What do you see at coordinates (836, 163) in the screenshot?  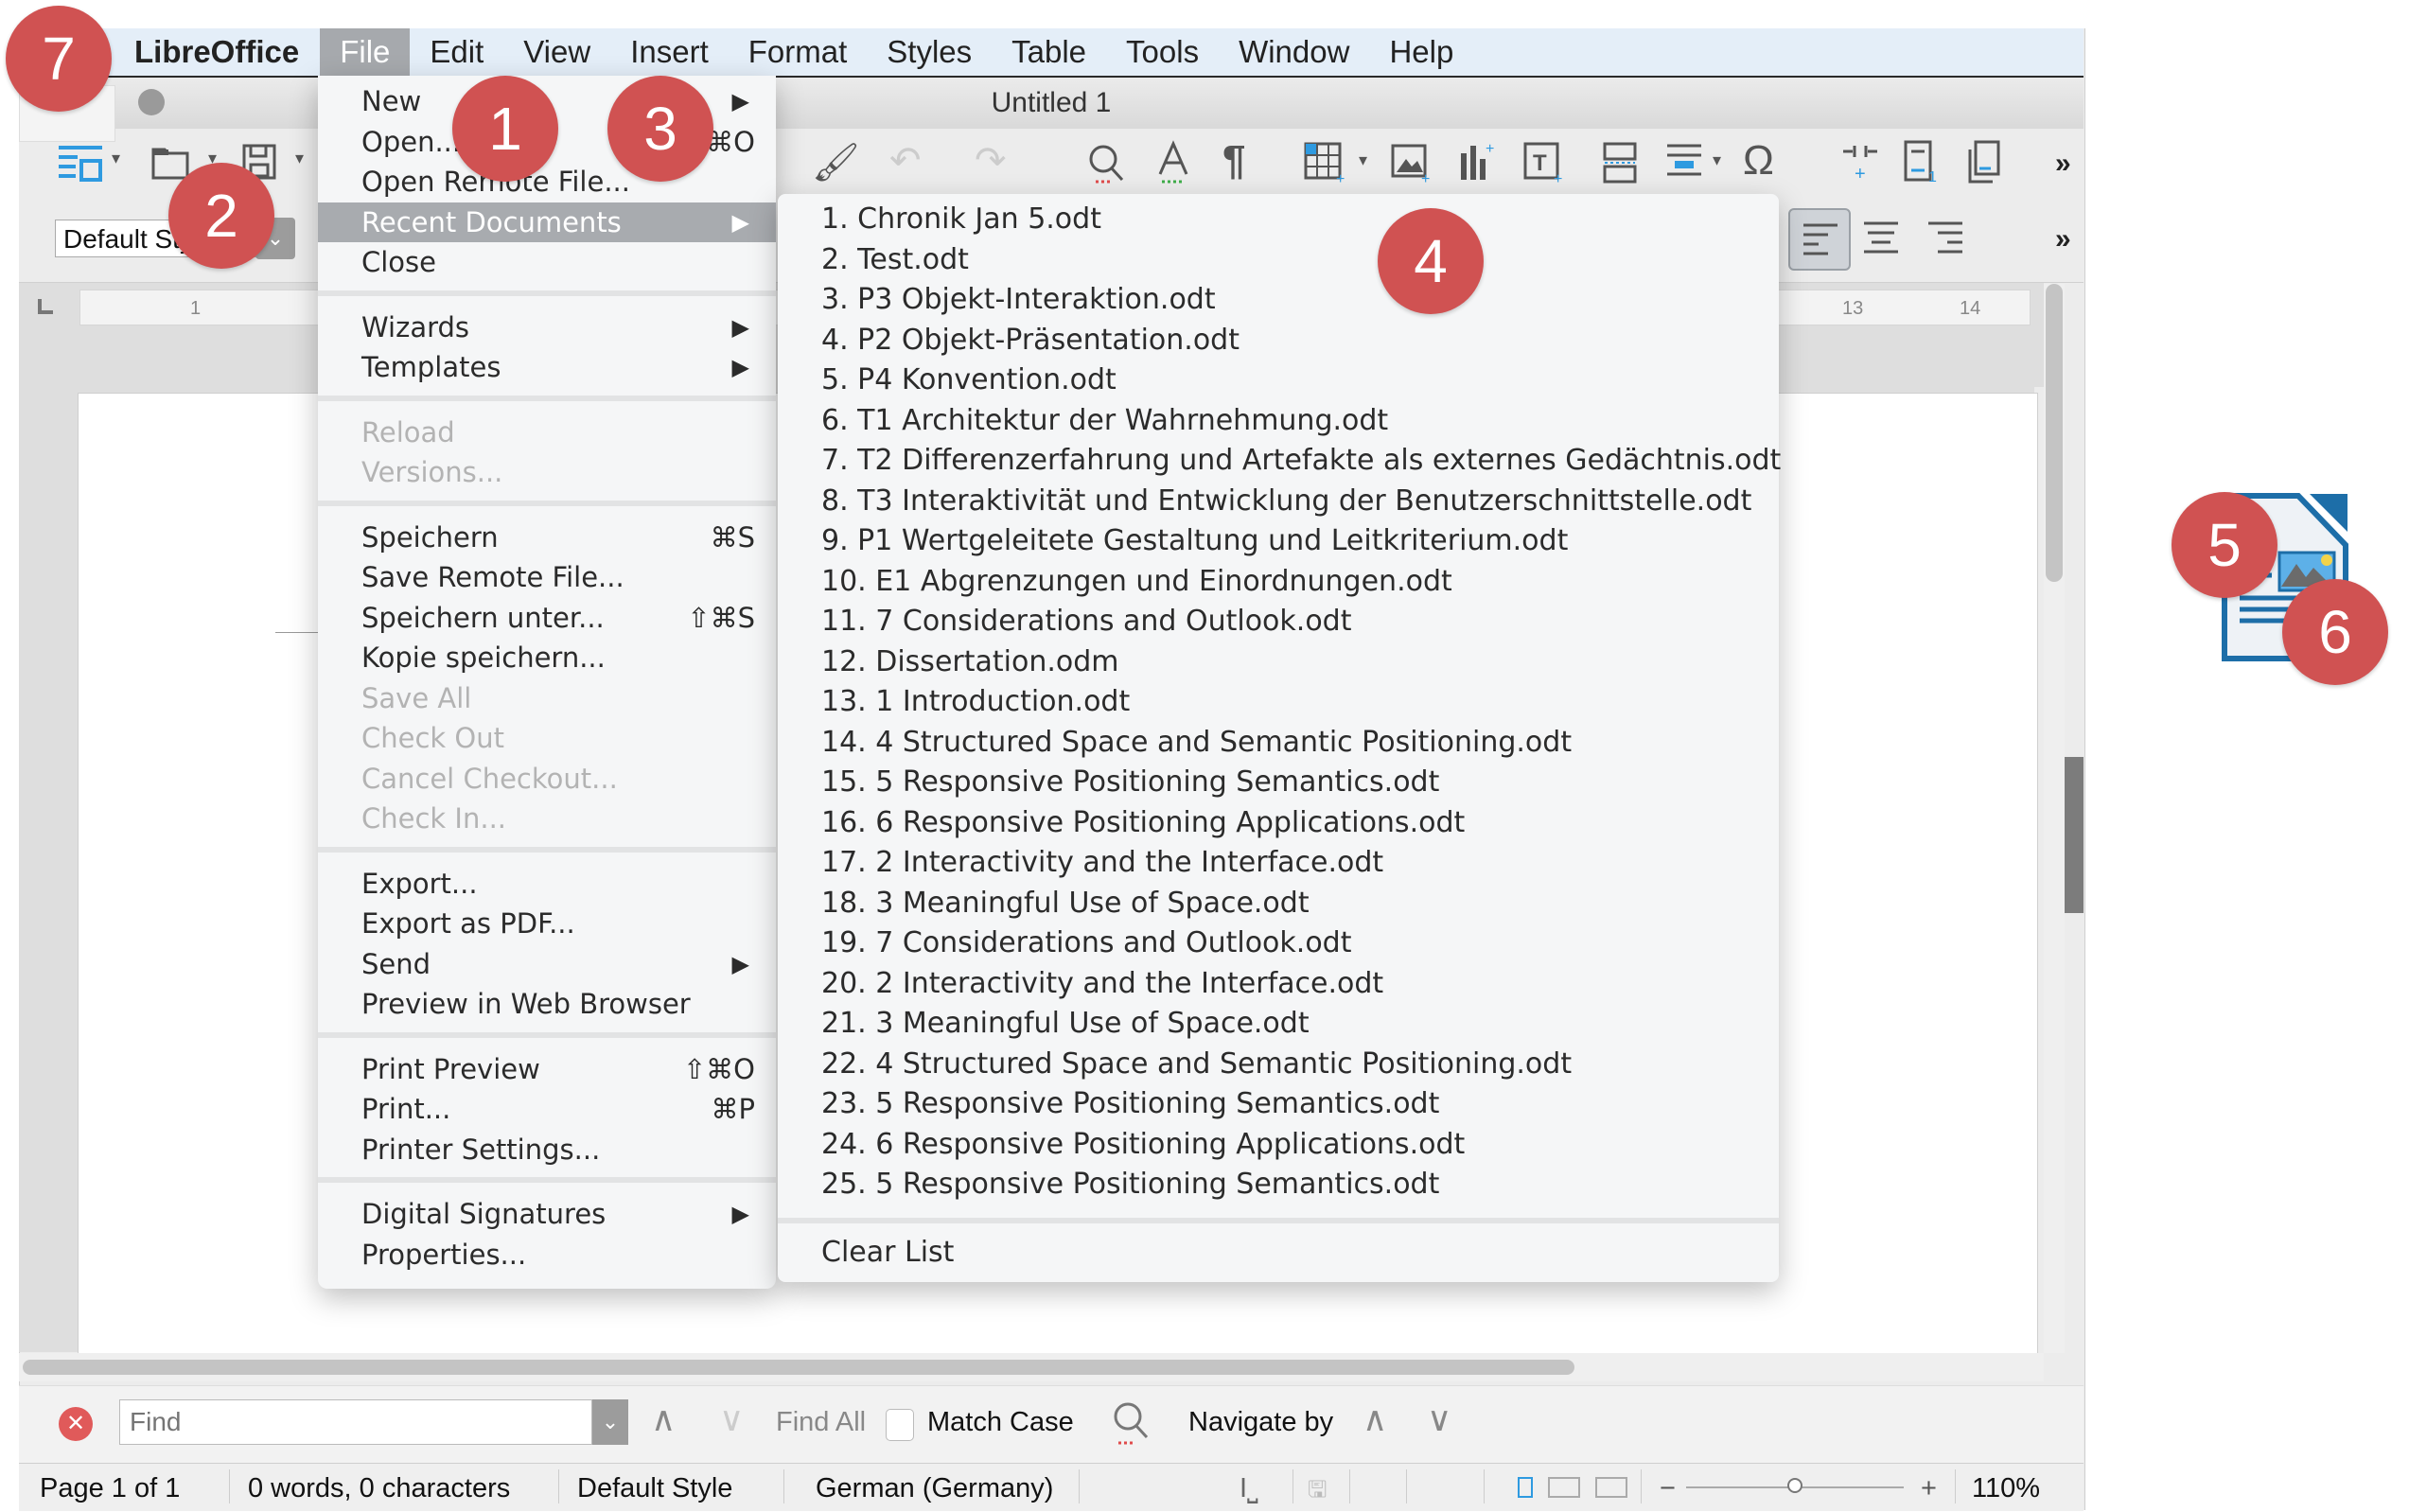 I see `clone-formatting-icon: 🖌` at bounding box center [836, 163].